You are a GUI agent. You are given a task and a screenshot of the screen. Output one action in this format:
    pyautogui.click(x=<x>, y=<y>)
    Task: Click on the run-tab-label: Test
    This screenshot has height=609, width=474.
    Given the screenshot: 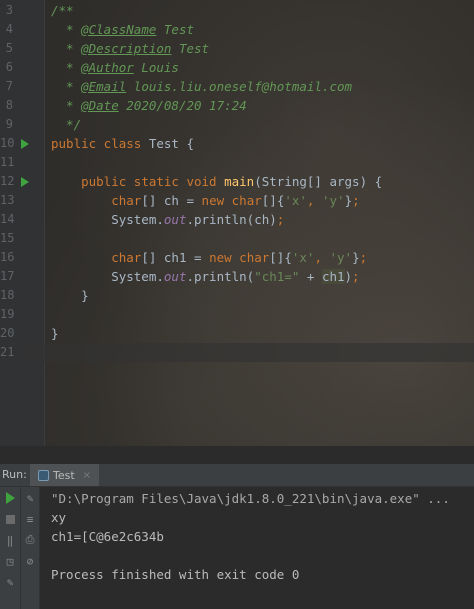 What is the action you would take?
    pyautogui.click(x=64, y=475)
    